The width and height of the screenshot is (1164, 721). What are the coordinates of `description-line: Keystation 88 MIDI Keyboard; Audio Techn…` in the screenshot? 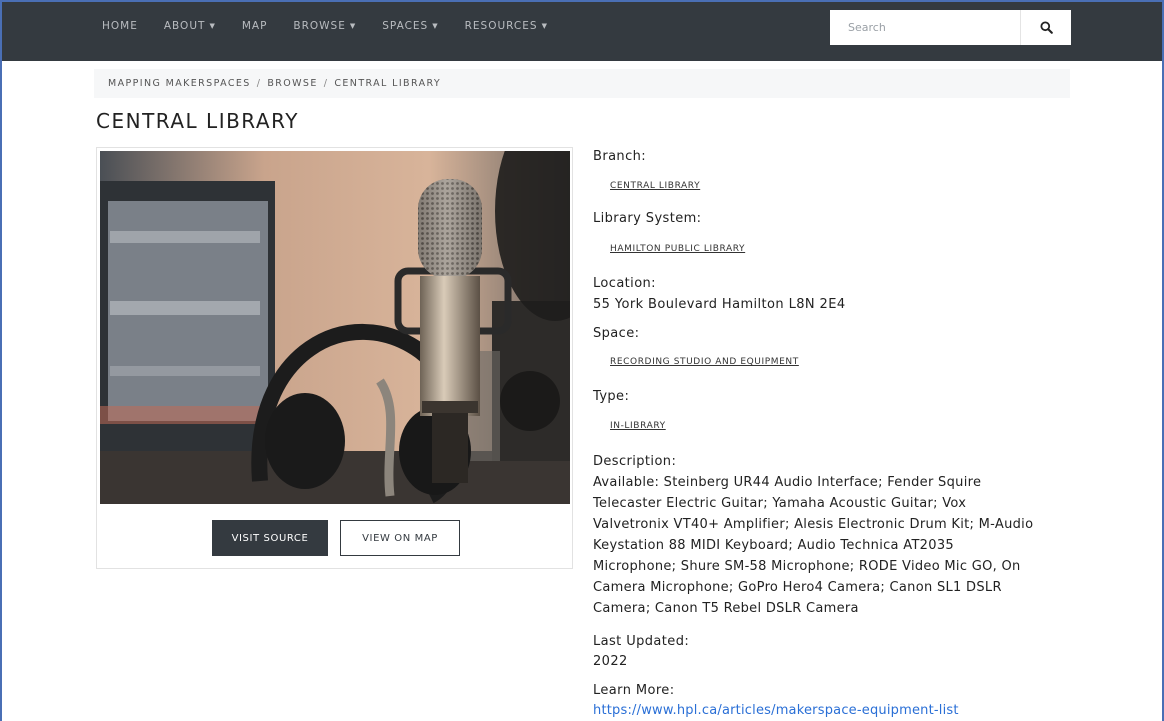 It's located at (773, 545).